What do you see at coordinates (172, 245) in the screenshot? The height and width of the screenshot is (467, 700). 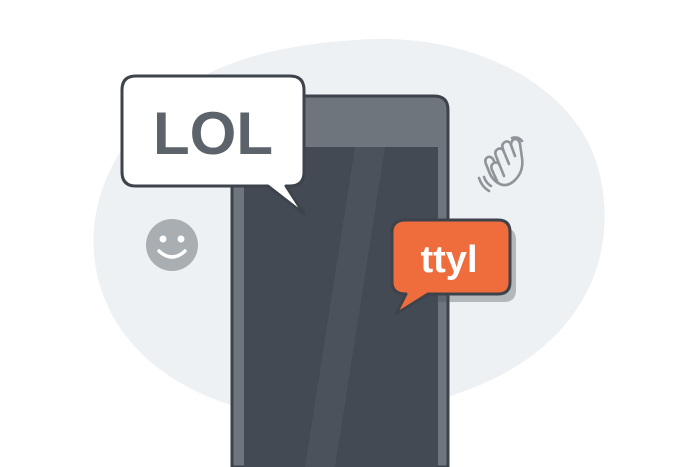 I see `smiley-face-icon` at bounding box center [172, 245].